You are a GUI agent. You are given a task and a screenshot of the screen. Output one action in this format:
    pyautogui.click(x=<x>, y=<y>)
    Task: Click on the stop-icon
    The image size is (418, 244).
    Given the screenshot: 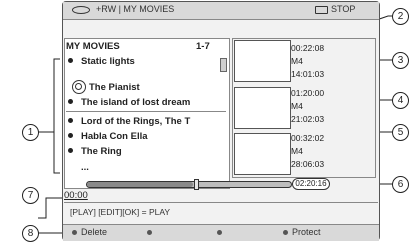 What is the action you would take?
    pyautogui.click(x=321, y=10)
    